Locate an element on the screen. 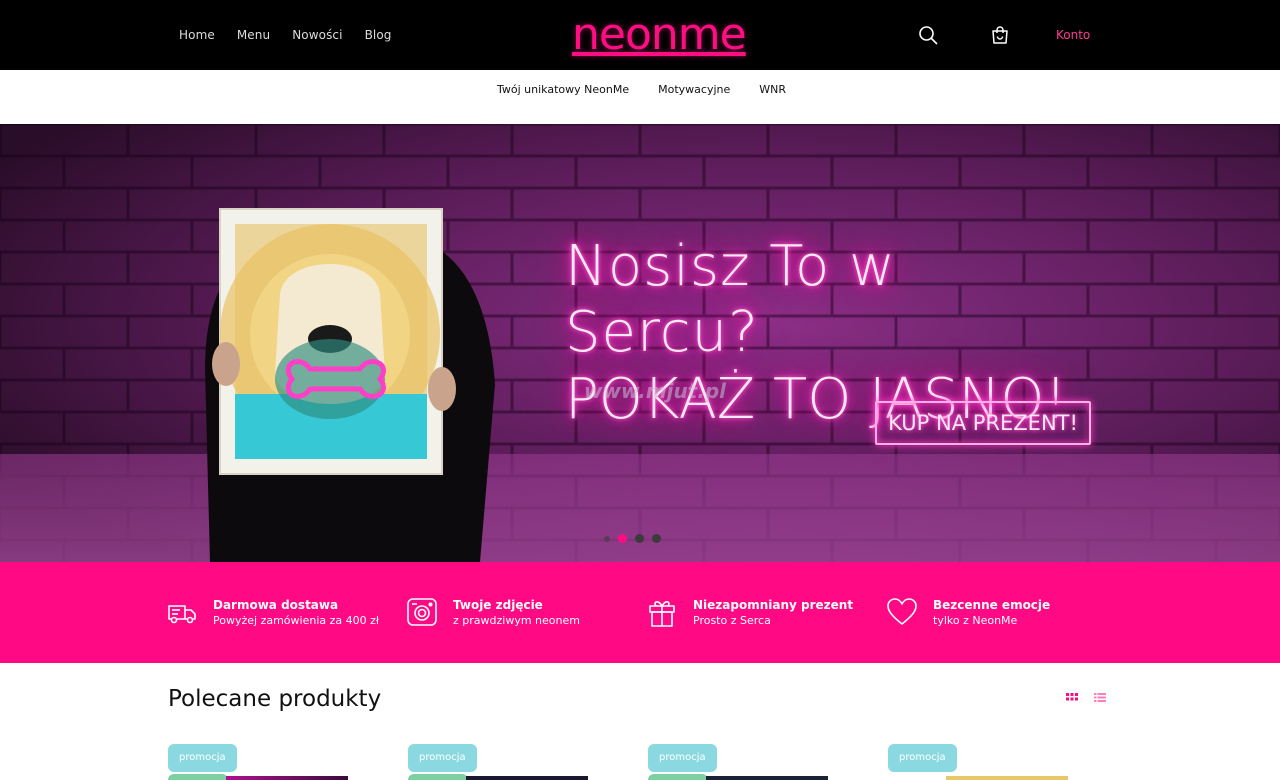  category-motivational-link: Motywacyjne is located at coordinates (694, 89).